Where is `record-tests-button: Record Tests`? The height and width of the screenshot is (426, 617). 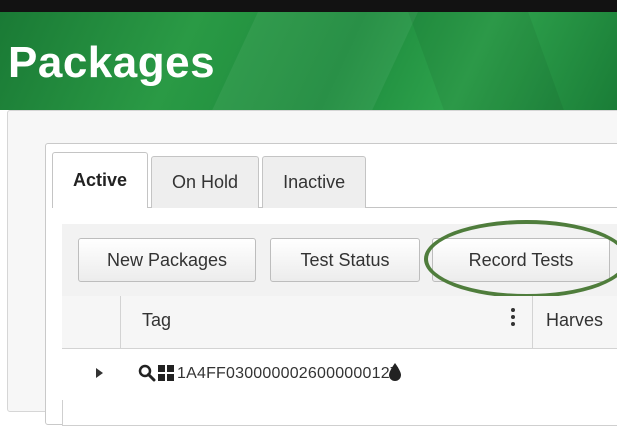 record-tests-button: Record Tests is located at coordinates (521, 260).